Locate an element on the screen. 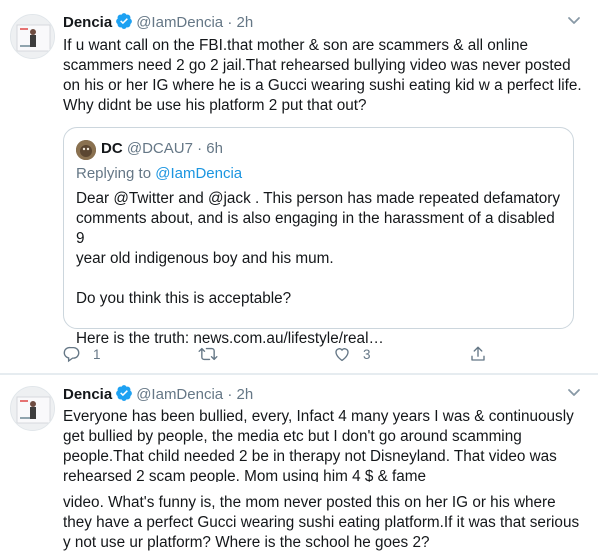 The height and width of the screenshot is (559, 598). reply-count: 1 is located at coordinates (97, 354).